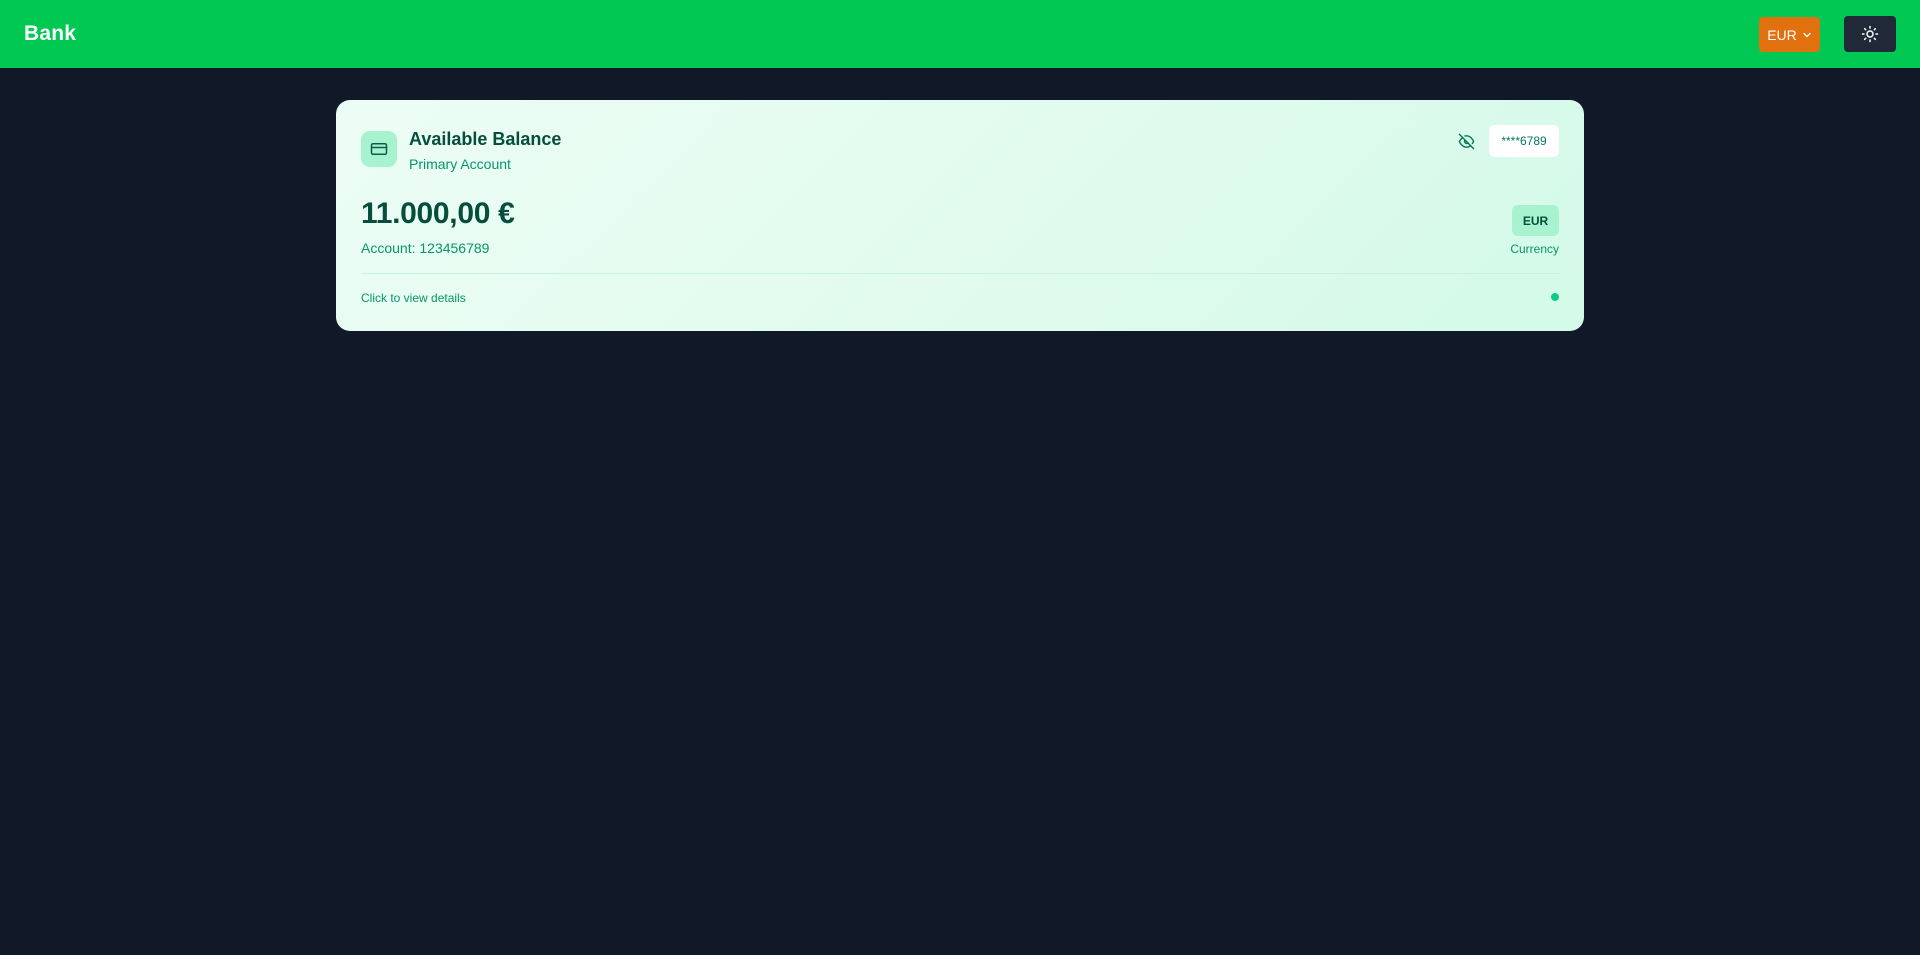 The image size is (1920, 955). Describe the element at coordinates (425, 248) in the screenshot. I see `account-number: Account: 123456789` at that location.